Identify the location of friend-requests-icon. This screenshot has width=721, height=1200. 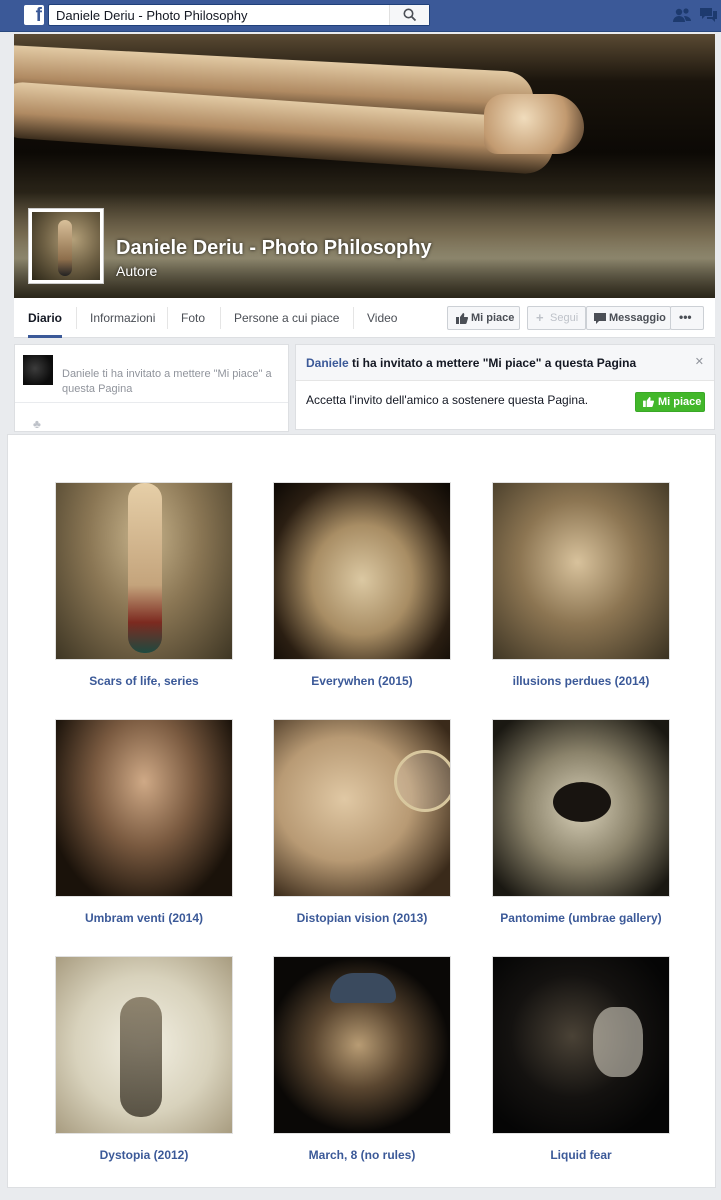
(682, 15).